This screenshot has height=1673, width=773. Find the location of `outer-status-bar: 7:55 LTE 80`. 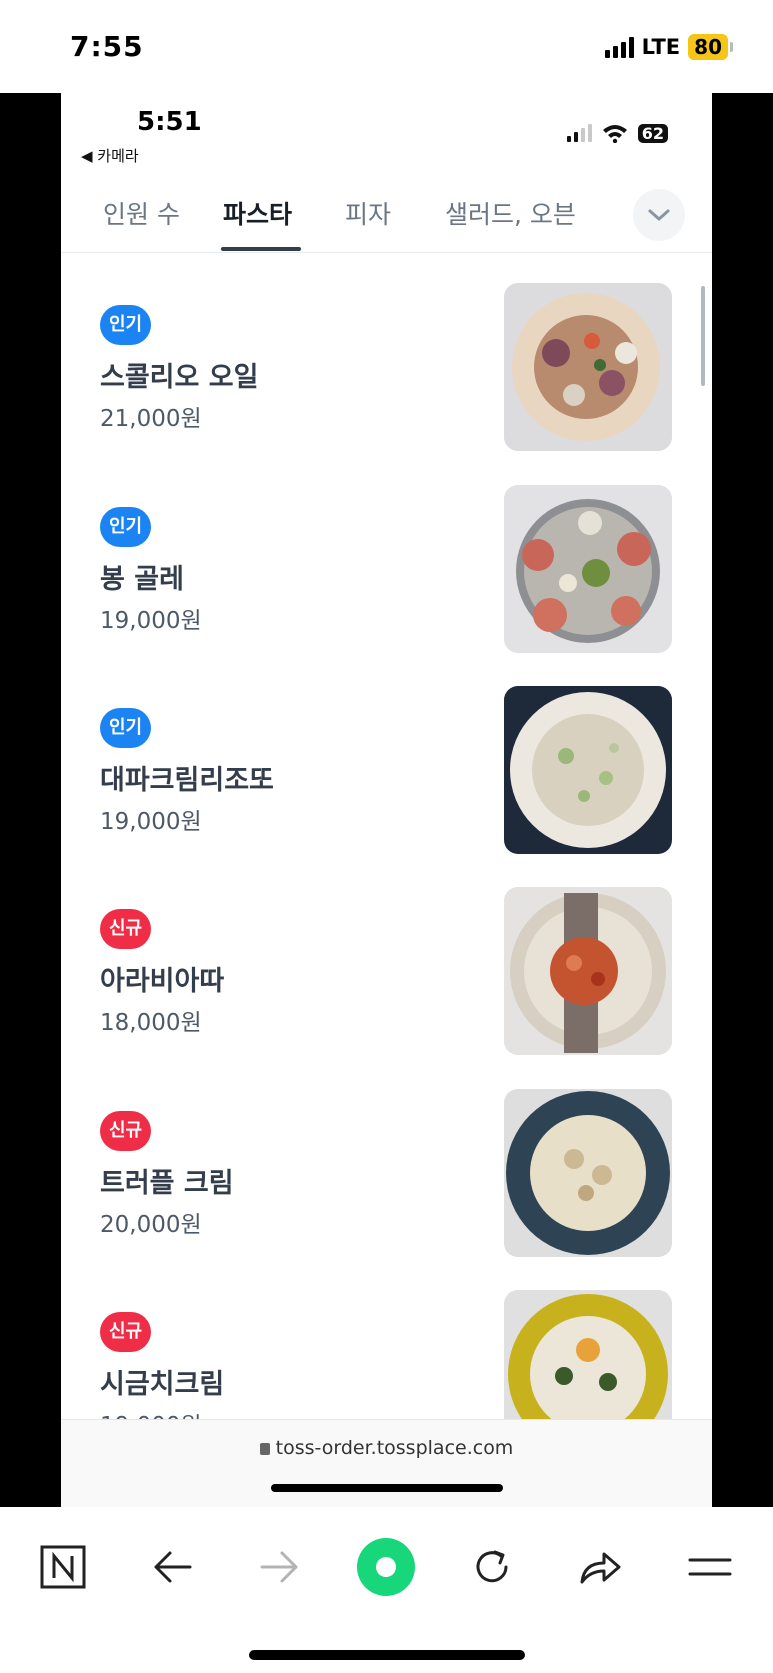

outer-status-bar: 7:55 LTE 80 is located at coordinates (386, 46).